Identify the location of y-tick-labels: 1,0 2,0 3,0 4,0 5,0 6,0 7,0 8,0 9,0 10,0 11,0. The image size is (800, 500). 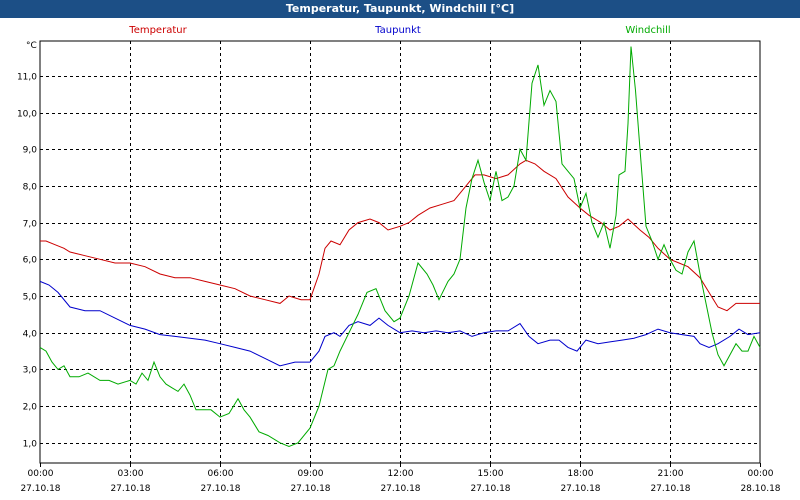
(27, 261).